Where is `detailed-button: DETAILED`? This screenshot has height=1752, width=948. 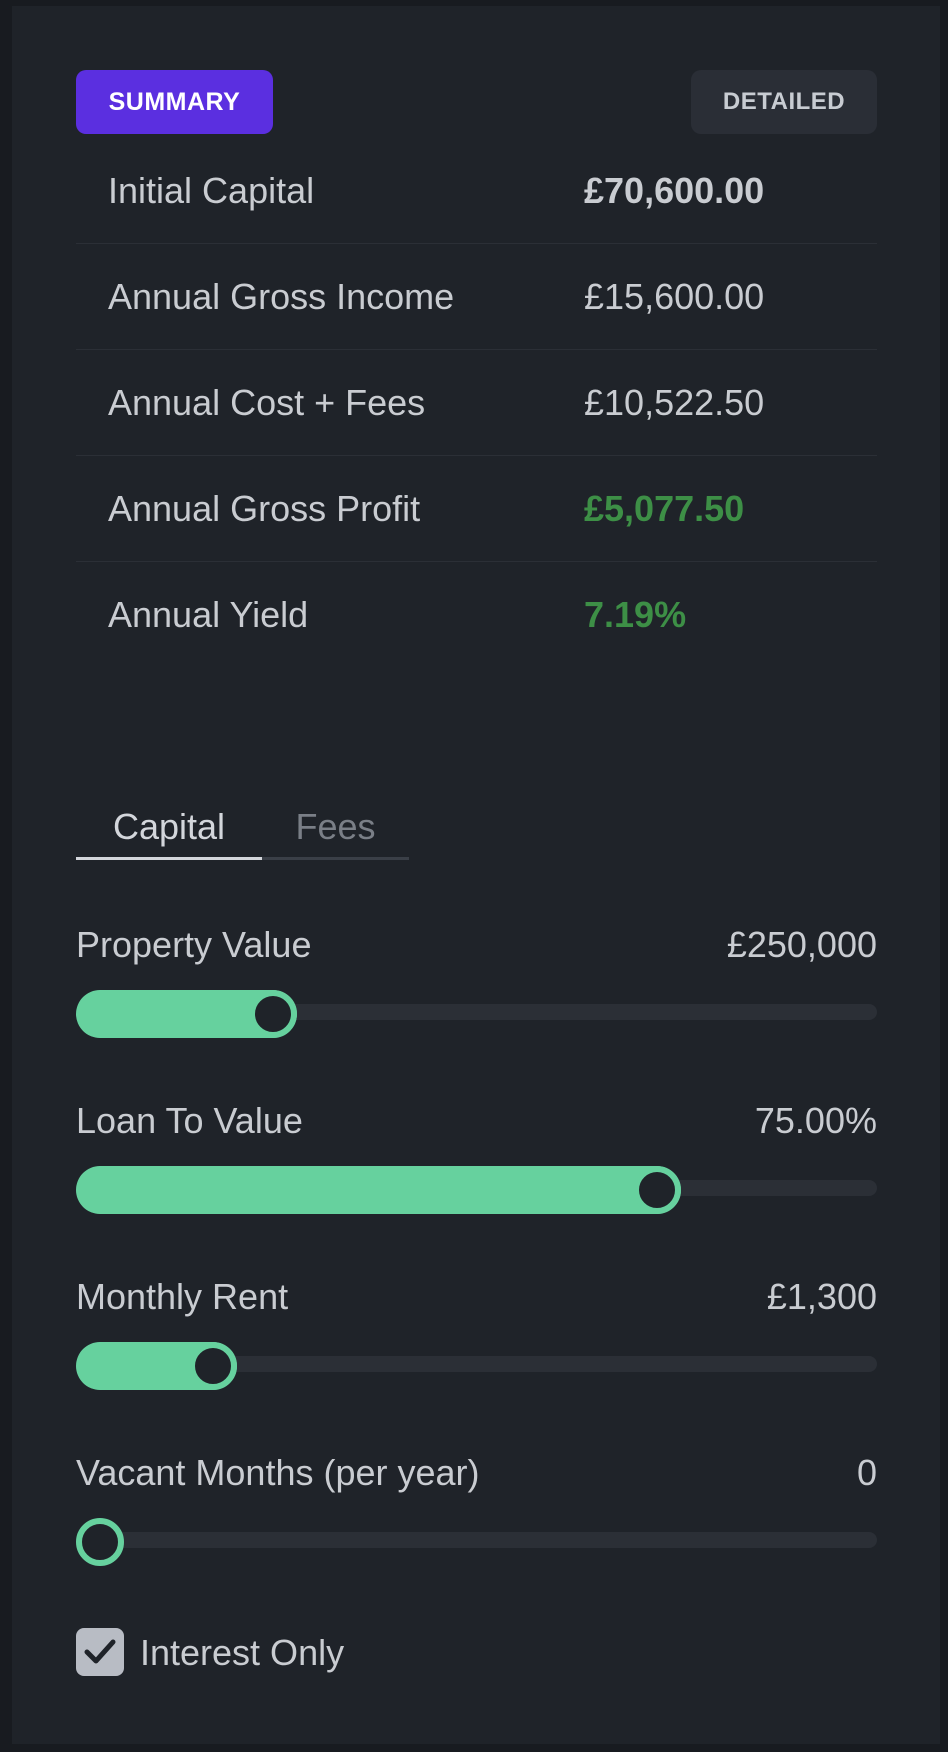 detailed-button: DETAILED is located at coordinates (784, 102).